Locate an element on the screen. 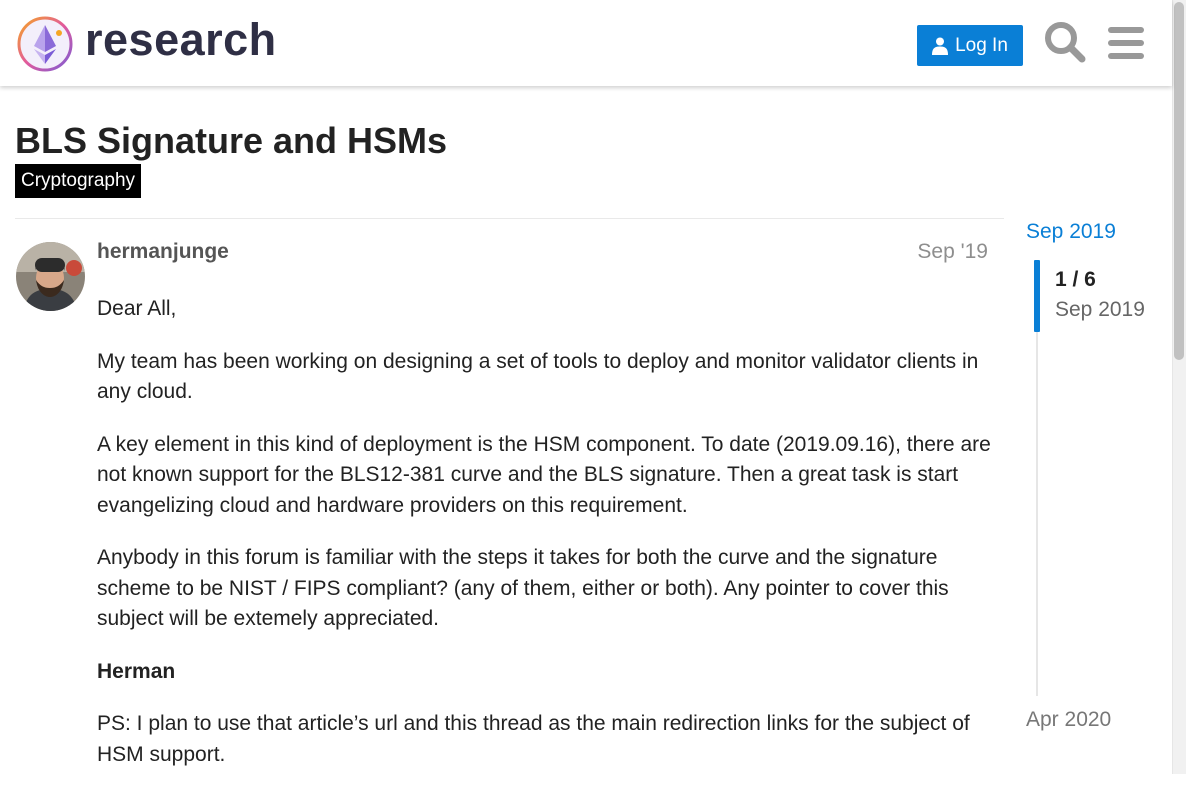 The image size is (1186, 792). timeline-end-date: Apr 2020 is located at coordinates (1068, 720).